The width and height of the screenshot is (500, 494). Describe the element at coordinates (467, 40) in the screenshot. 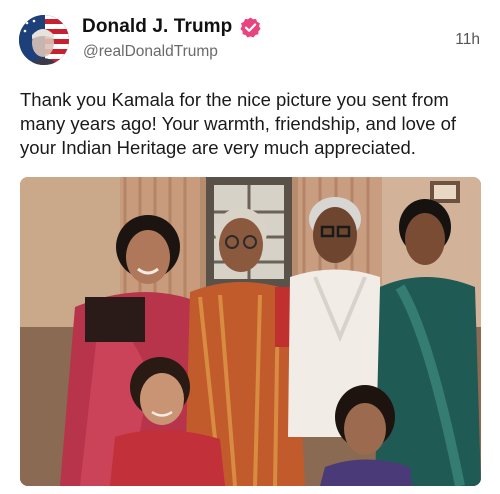

I see `post-timestamp: 11h` at that location.